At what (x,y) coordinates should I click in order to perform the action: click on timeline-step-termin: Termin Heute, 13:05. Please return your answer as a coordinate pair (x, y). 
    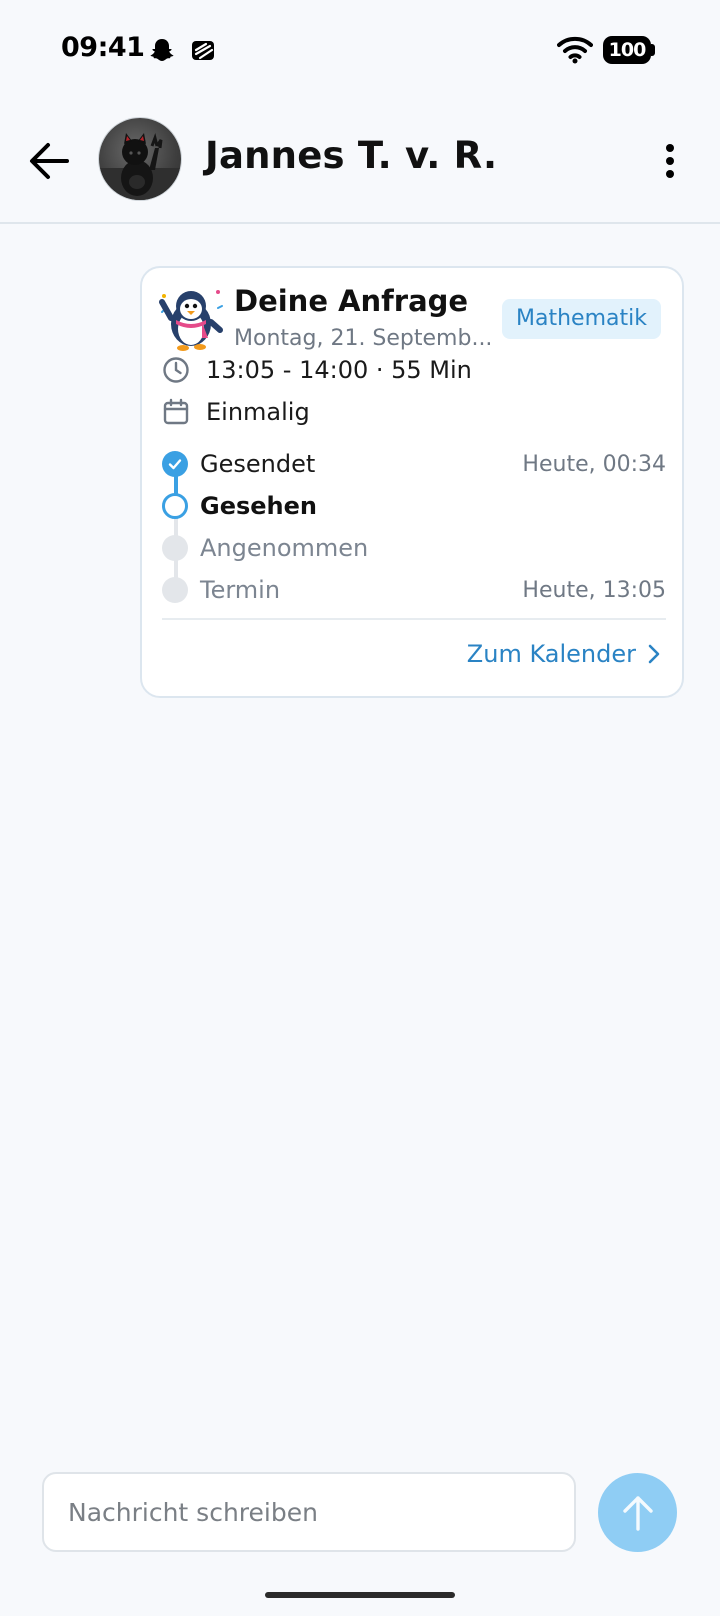
    Looking at the image, I should click on (414, 590).